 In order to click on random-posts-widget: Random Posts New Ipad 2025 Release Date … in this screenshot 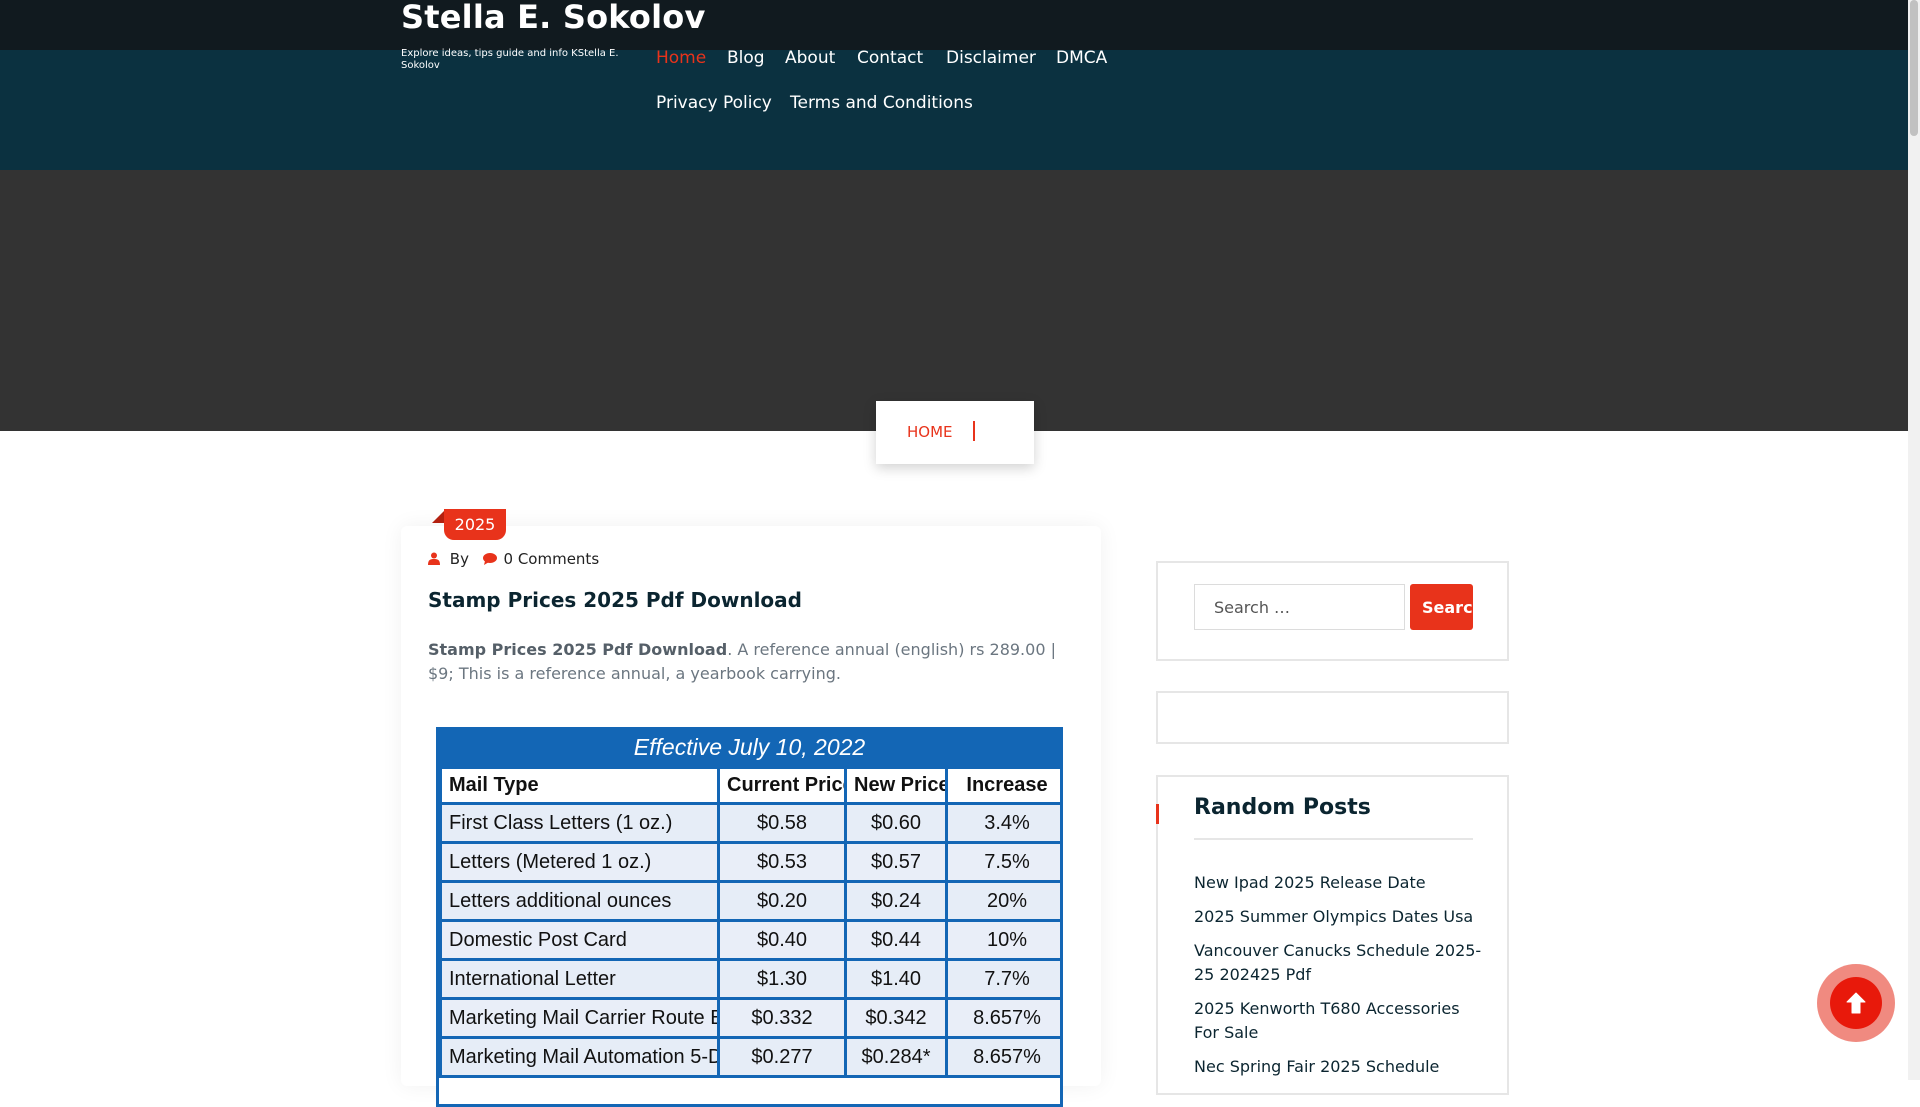, I will do `click(1332, 935)`.